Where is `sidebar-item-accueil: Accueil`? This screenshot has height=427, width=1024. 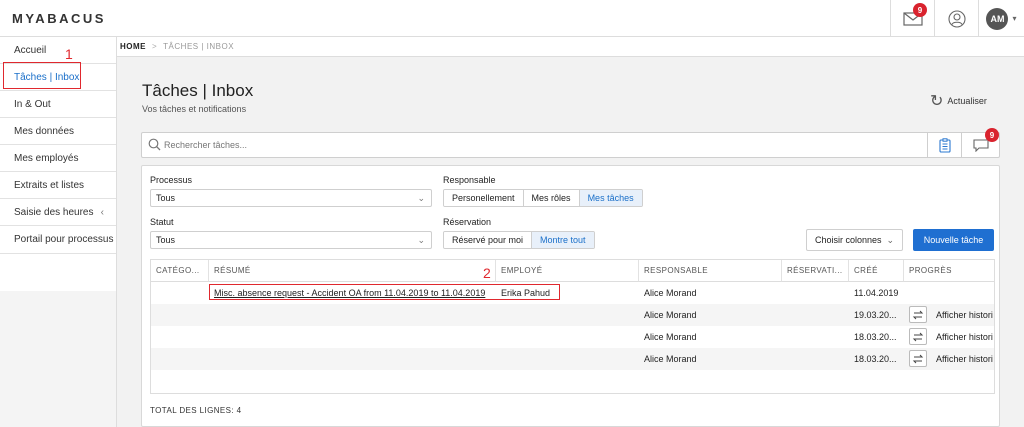 sidebar-item-accueil: Accueil is located at coordinates (58, 50).